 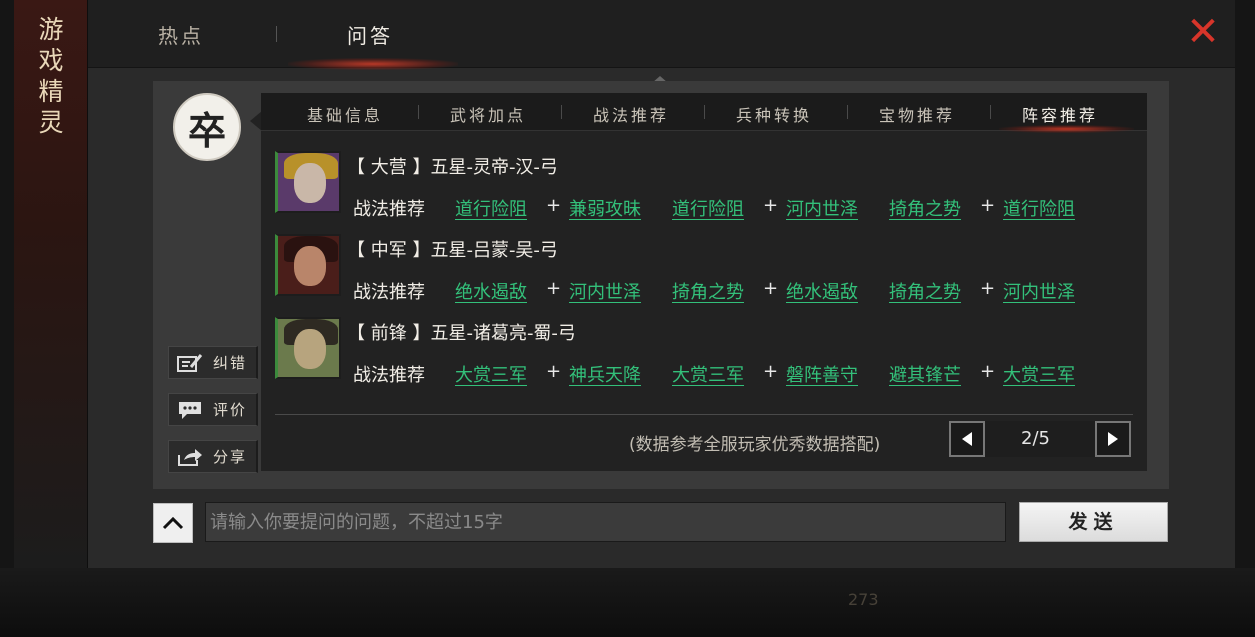 I want to click on sidebar-strip: 游戏精灵, so click(x=51, y=284).